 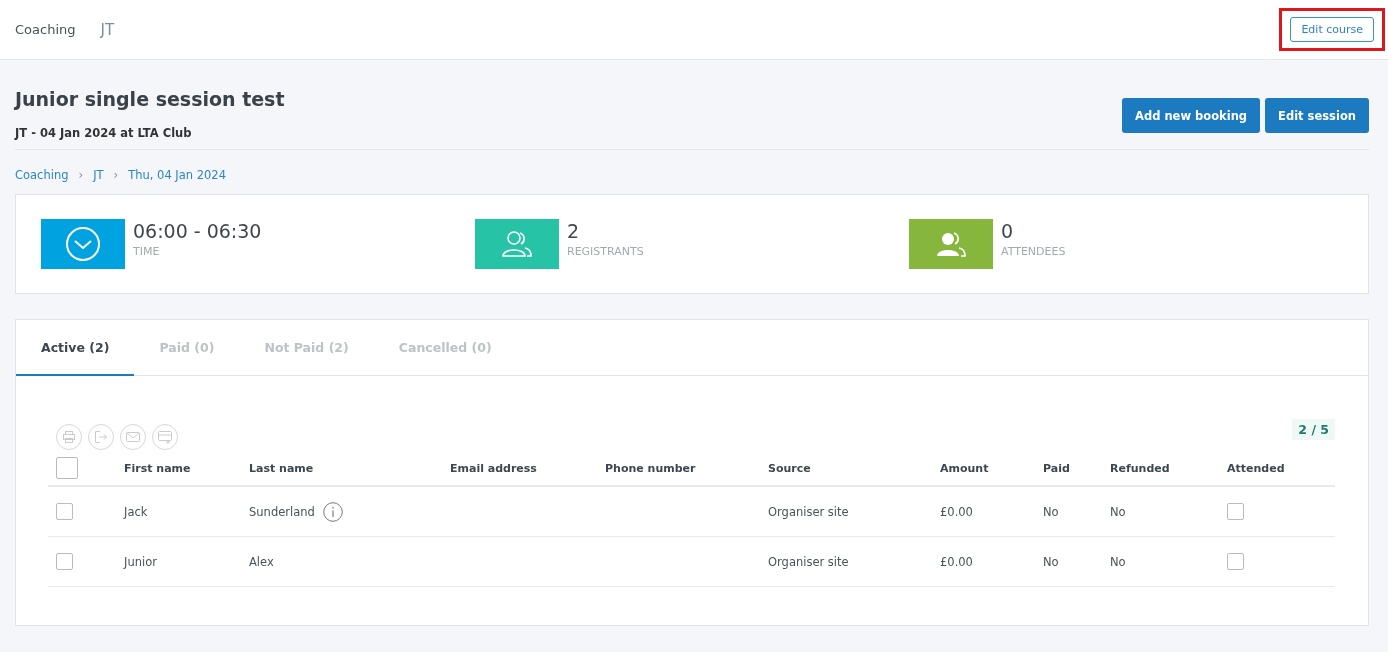 What do you see at coordinates (1033, 251) in the screenshot?
I see `stat-label: ATTENDEES` at bounding box center [1033, 251].